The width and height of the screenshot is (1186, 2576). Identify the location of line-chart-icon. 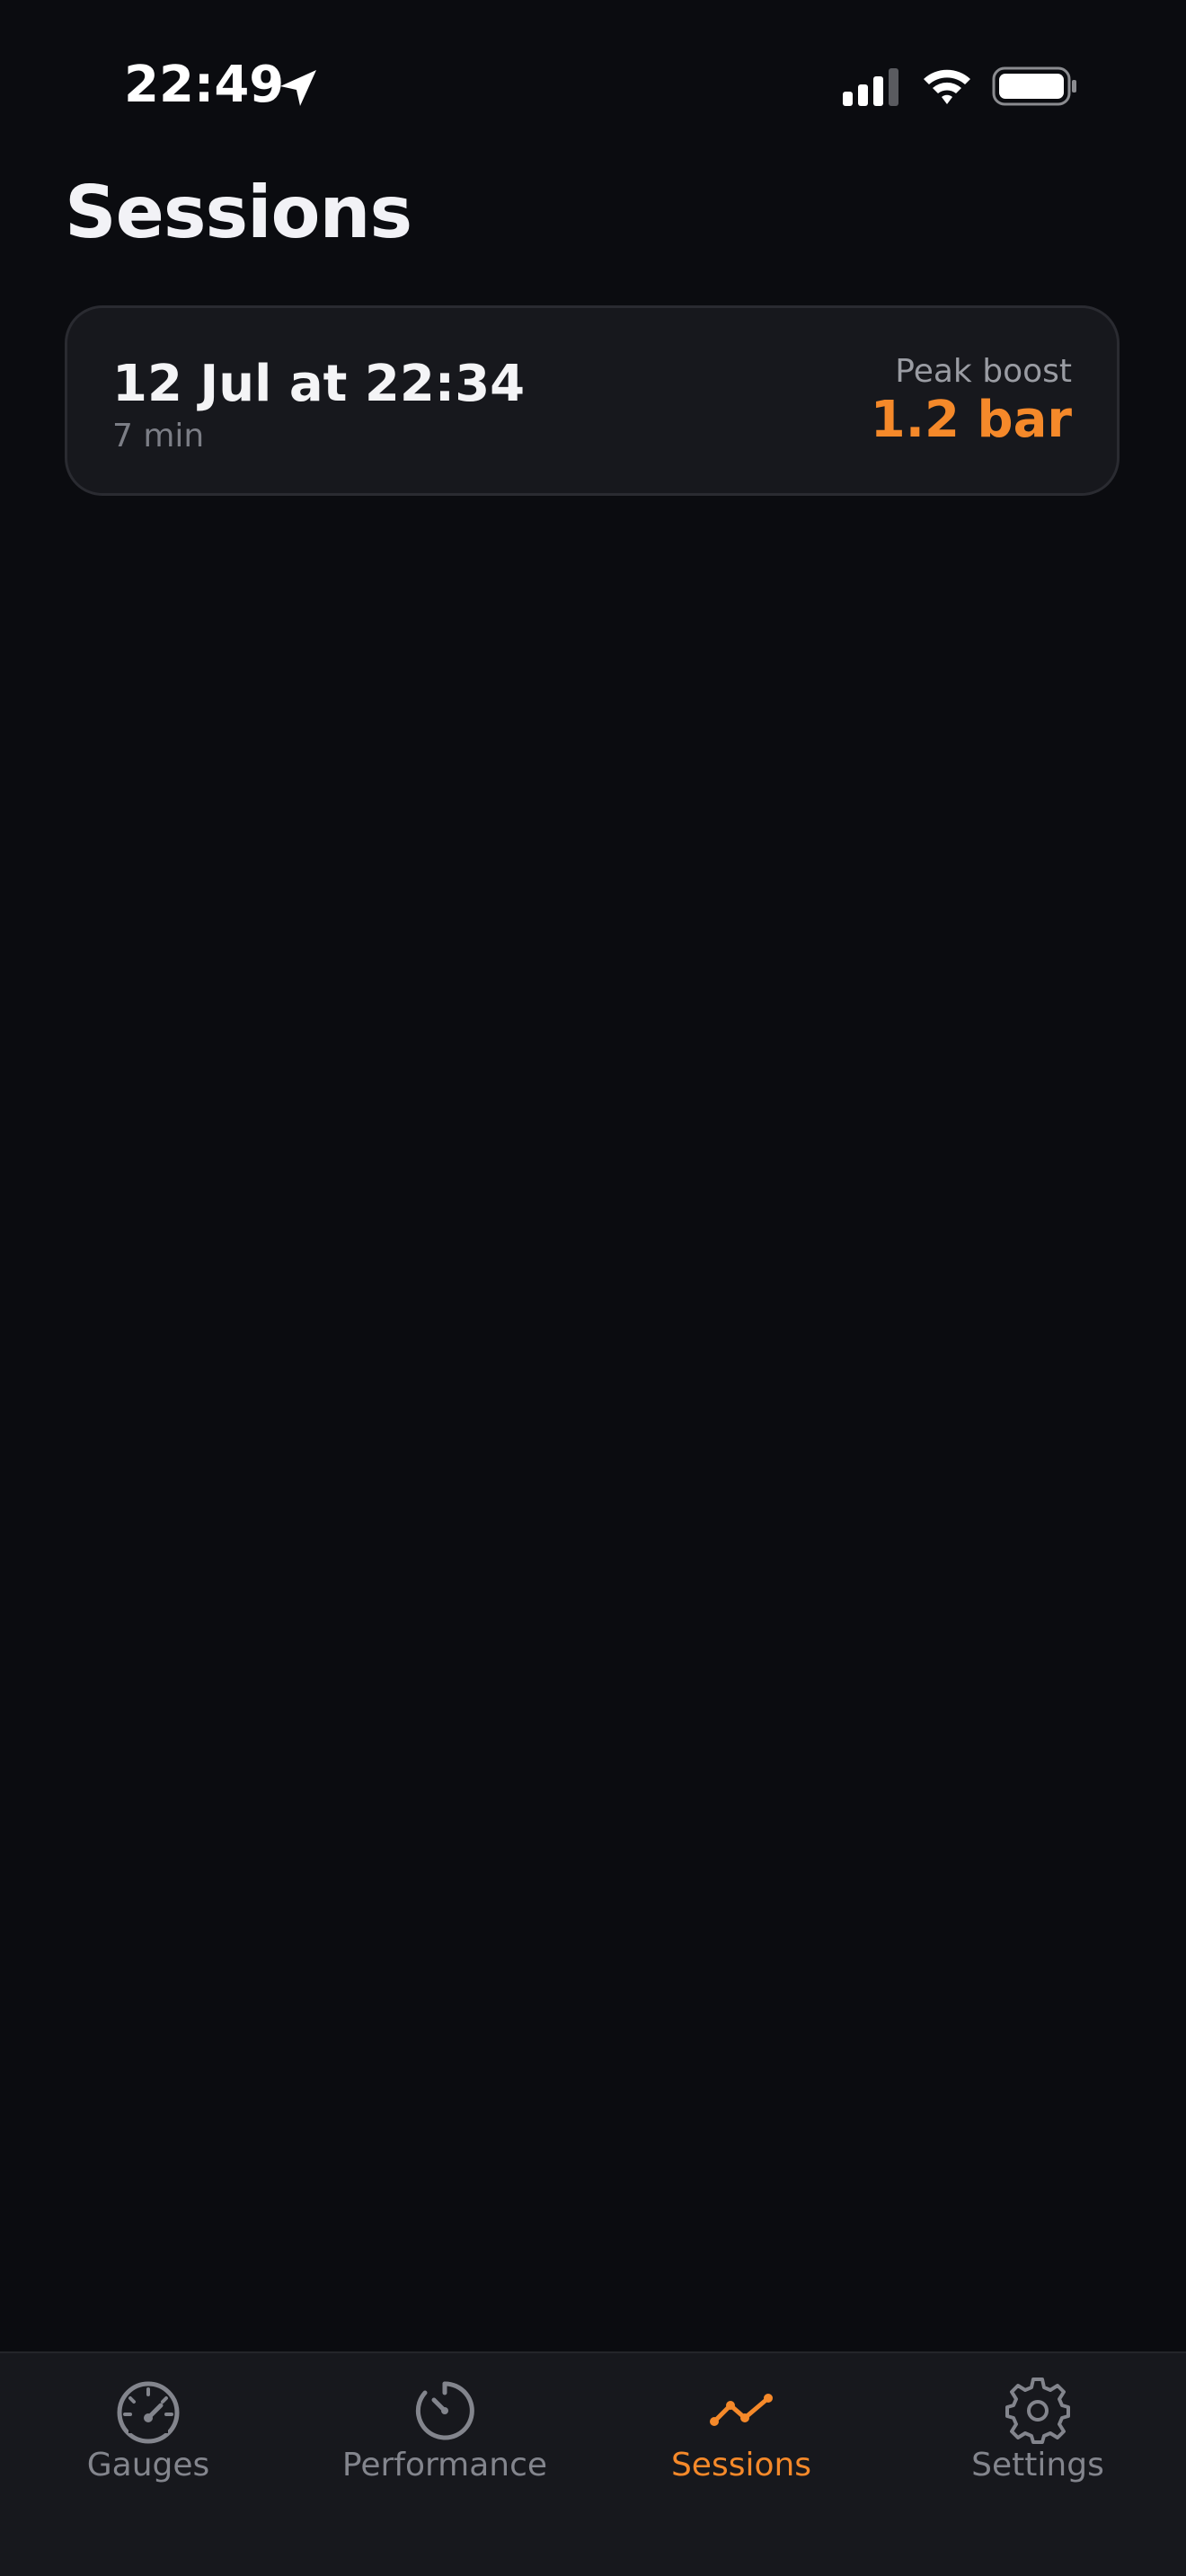
(741, 2410).